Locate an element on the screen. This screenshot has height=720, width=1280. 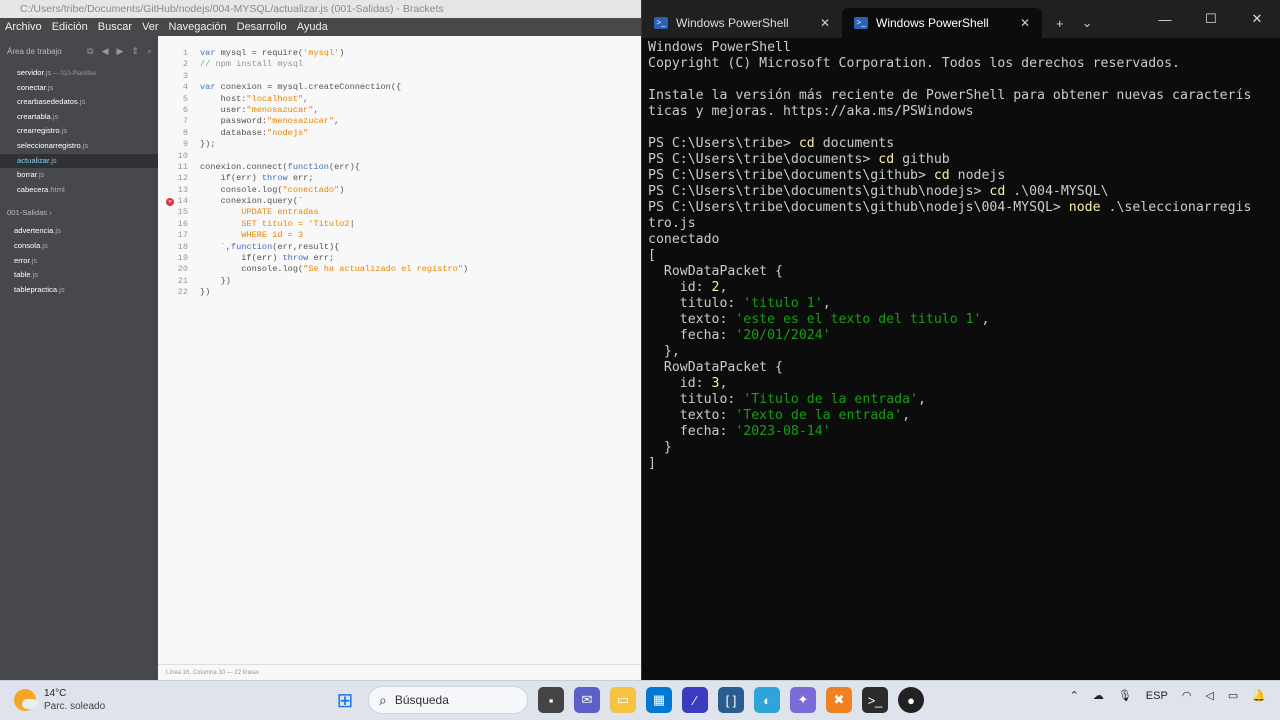
code-line: 9}); is located at coordinates (399, 144).